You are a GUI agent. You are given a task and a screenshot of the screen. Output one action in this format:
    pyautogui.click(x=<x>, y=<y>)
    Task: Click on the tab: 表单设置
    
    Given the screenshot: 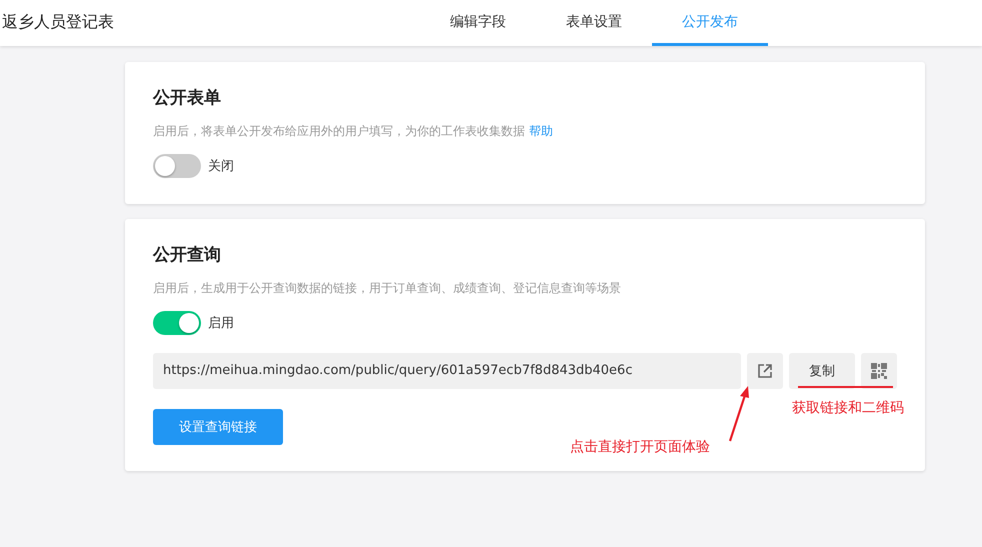 What is the action you would take?
    pyautogui.click(x=594, y=23)
    